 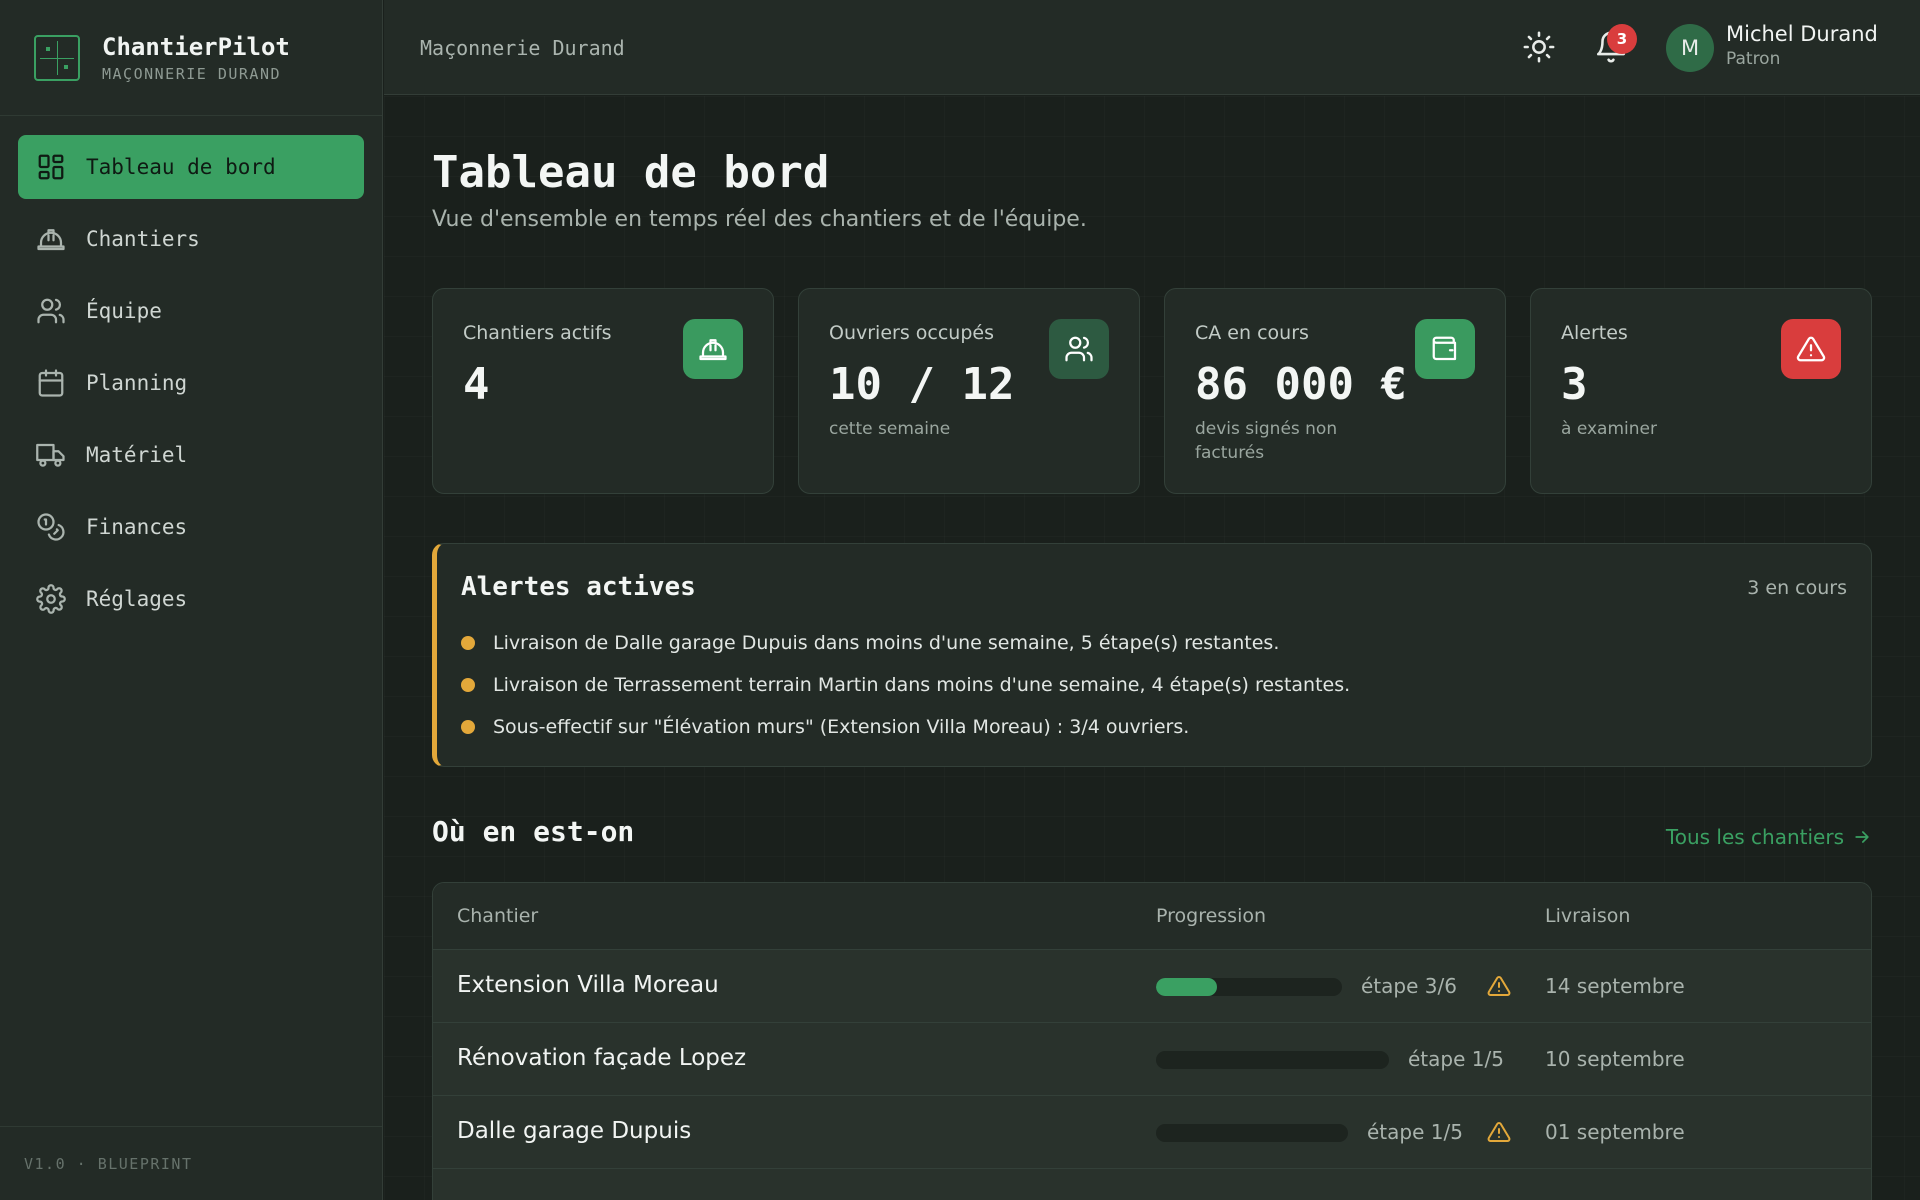 What do you see at coordinates (191, 383) in the screenshot?
I see `sidebar-item-planning: Planning` at bounding box center [191, 383].